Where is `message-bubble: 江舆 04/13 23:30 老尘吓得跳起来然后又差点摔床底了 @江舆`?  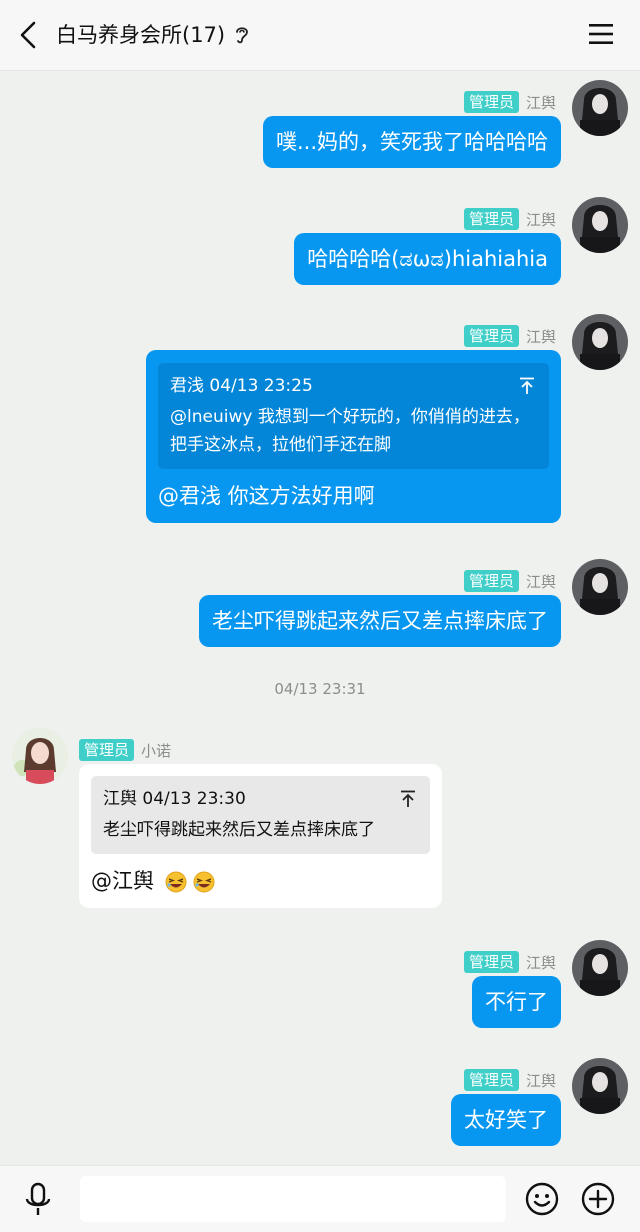
message-bubble: 江舆 04/13 23:30 老尘吓得跳起来然后又差点摔床底了 @江舆 is located at coordinates (260, 836).